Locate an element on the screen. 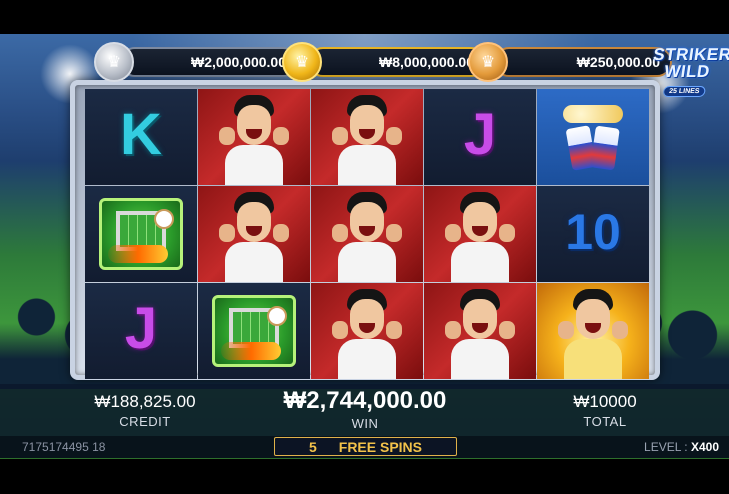 The width and height of the screenshot is (729, 494). logo-line-2: WILD is located at coordinates (687, 71).